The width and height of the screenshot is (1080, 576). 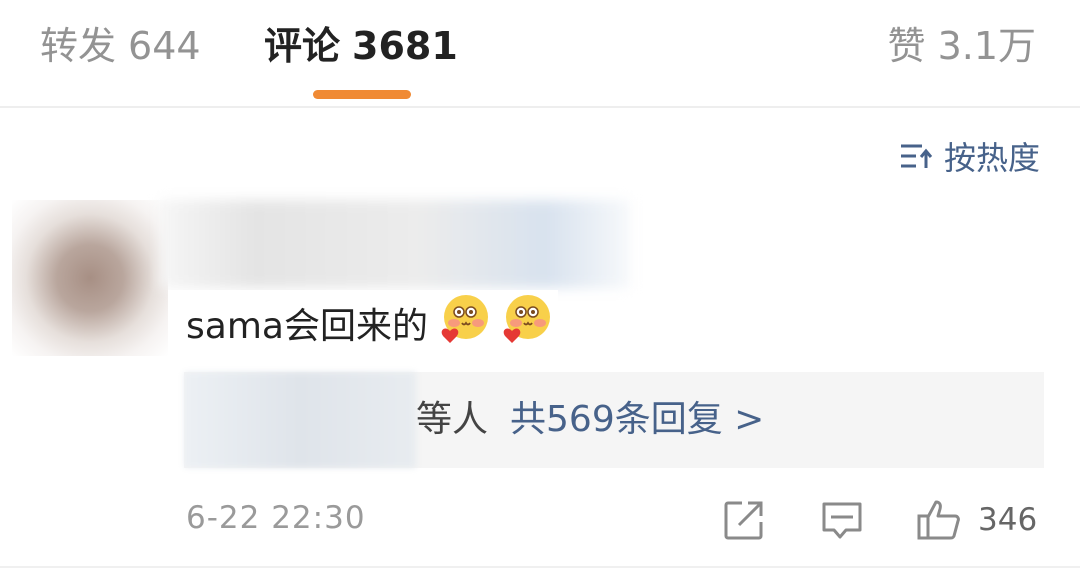 I want to click on timestamp: 6-22 22:30, so click(x=276, y=518).